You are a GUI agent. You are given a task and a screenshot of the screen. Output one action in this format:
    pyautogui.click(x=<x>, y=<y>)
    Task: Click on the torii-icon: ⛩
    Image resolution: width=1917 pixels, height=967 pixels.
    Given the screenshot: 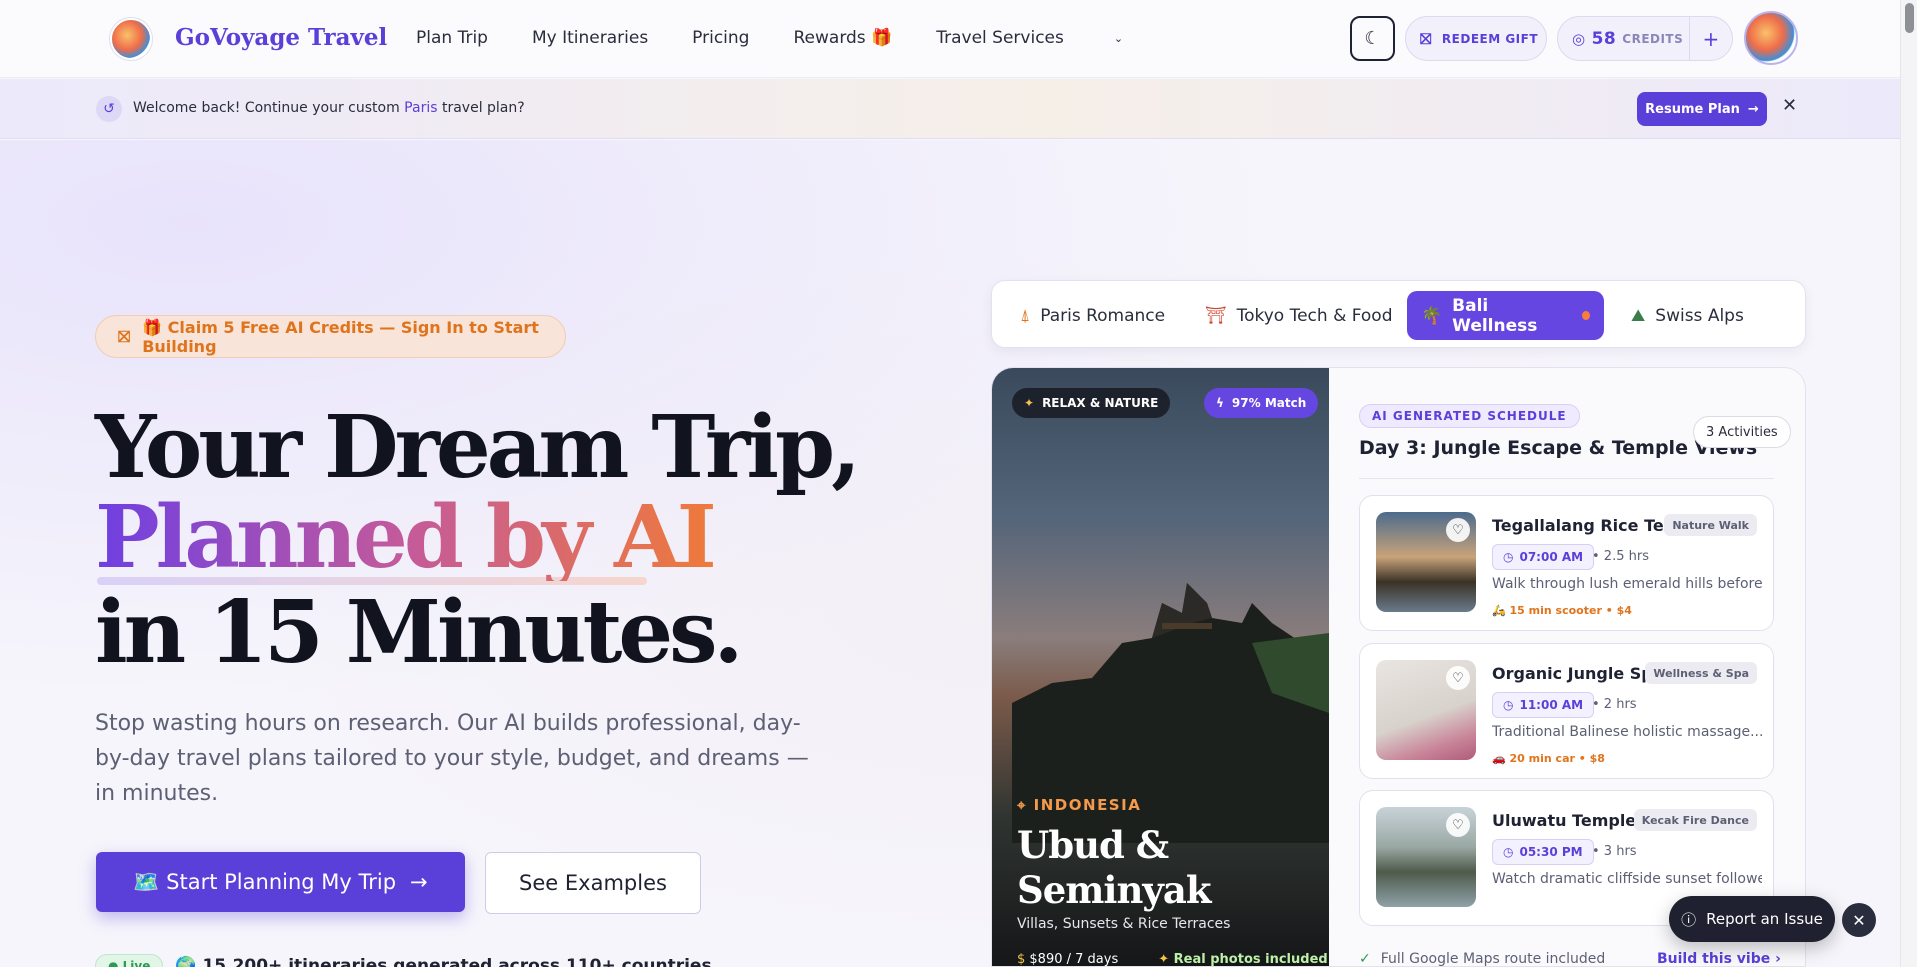 What is the action you would take?
    pyautogui.click(x=1216, y=315)
    